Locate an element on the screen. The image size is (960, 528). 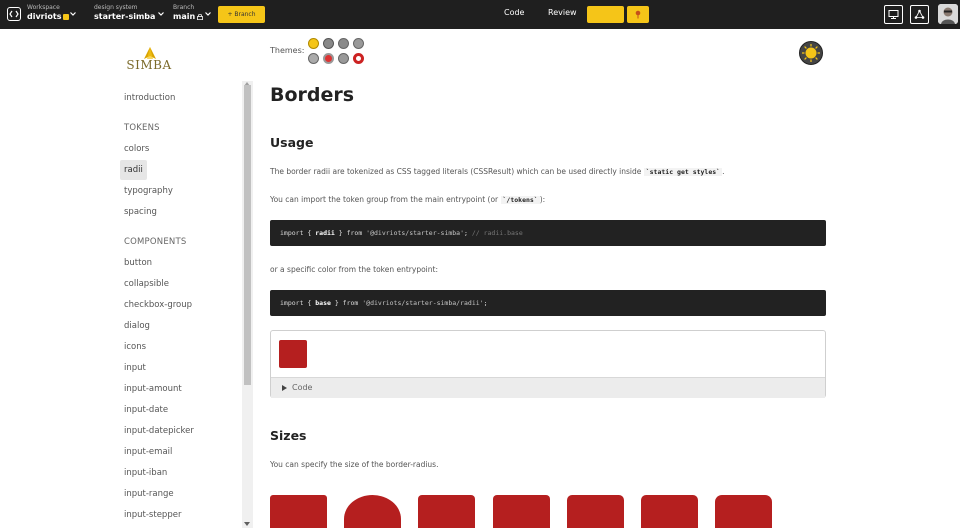
nav-item-colors: colors is located at coordinates (136, 149).